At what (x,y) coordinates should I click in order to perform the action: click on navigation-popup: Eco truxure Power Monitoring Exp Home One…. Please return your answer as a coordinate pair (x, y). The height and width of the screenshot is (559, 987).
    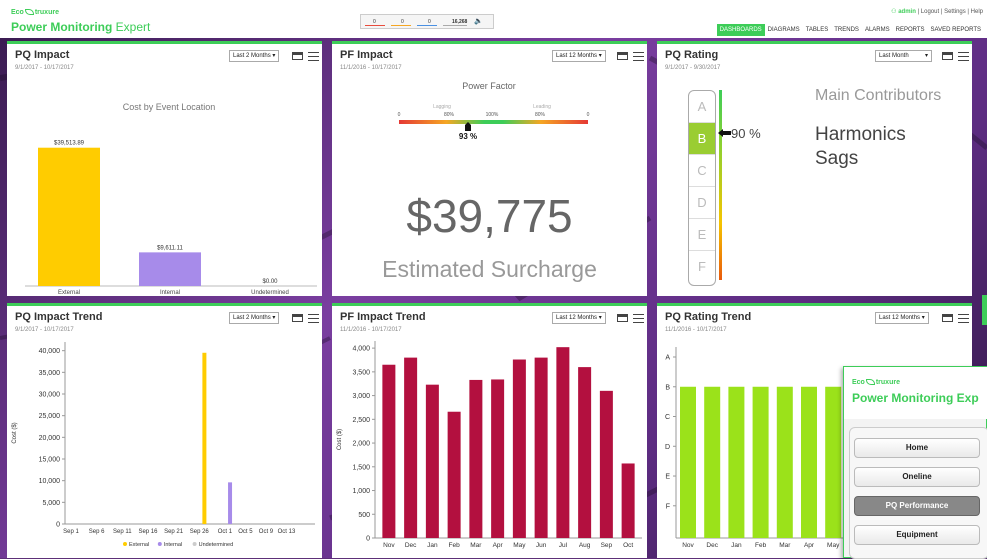
    Looking at the image, I should click on (915, 462).